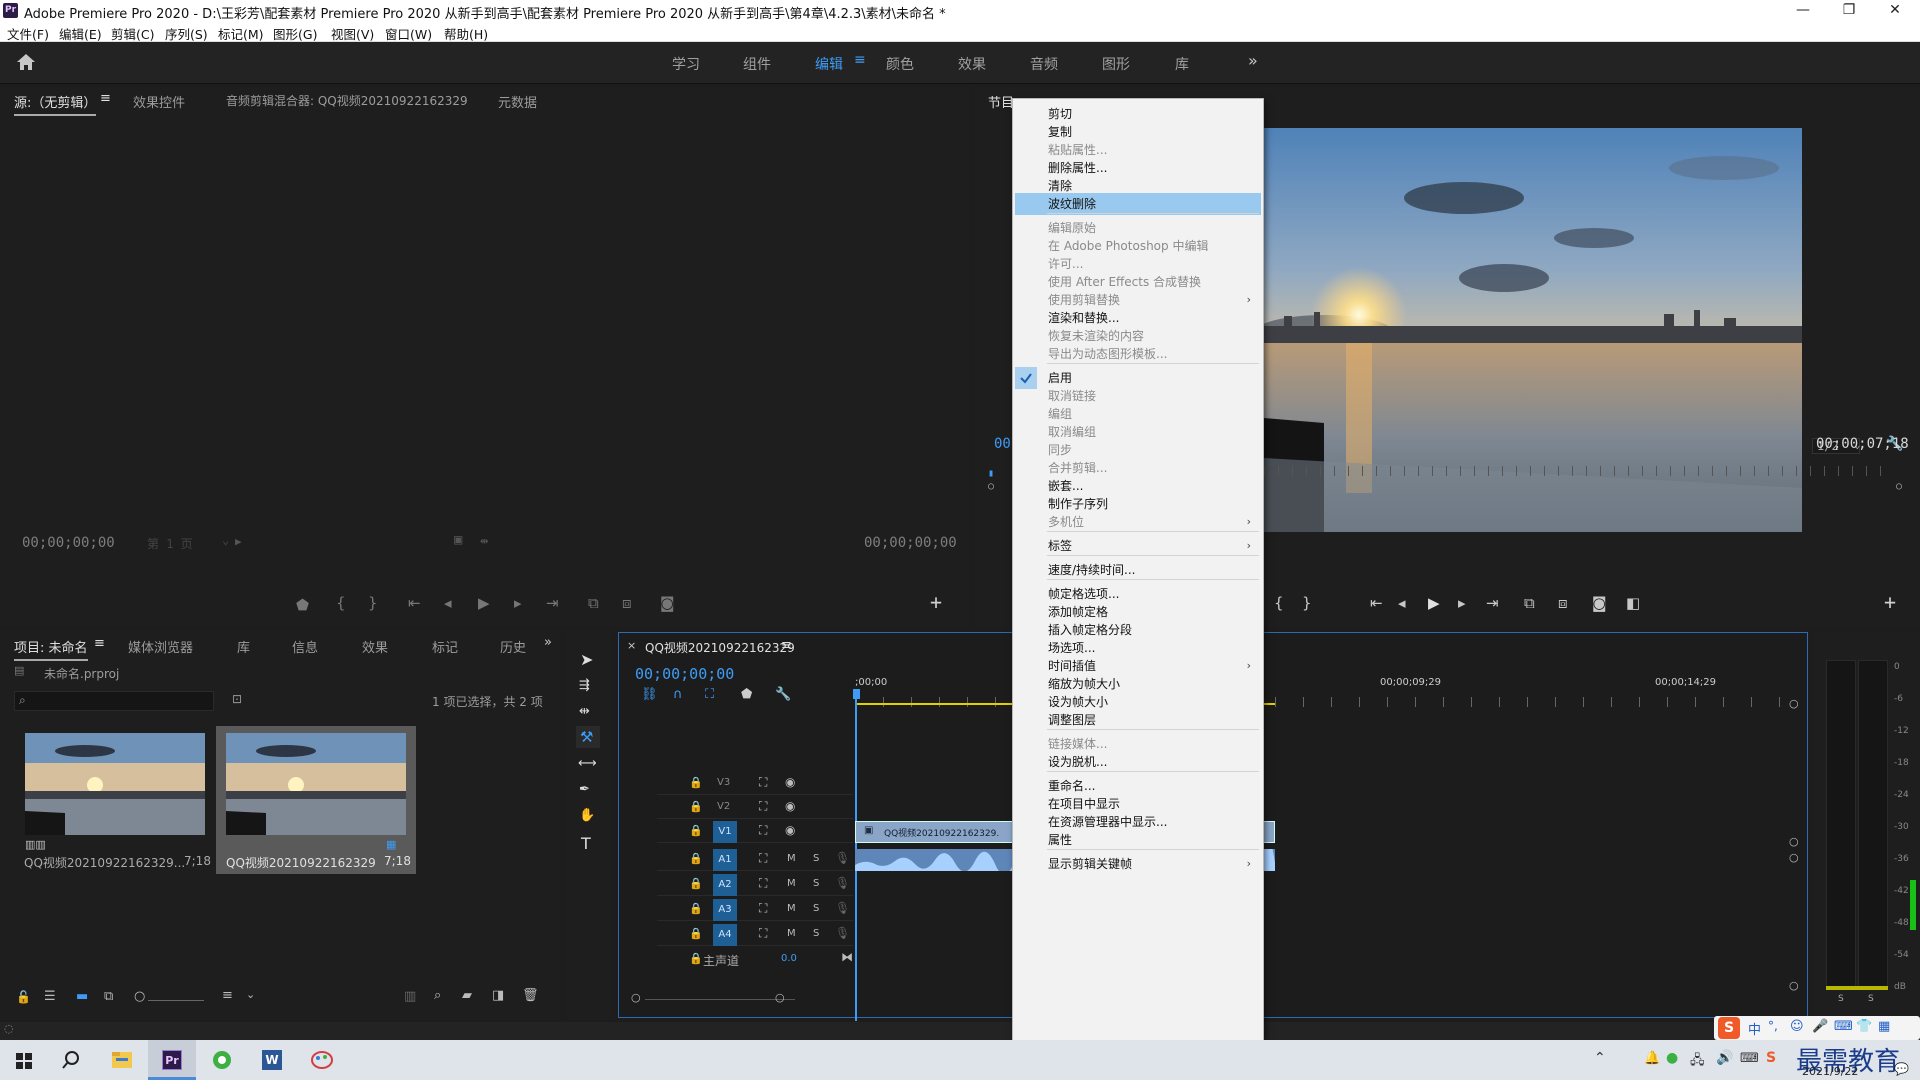 The height and width of the screenshot is (1080, 1920). Describe the element at coordinates (410, 996) in the screenshot. I see `automate-icon: ▥` at that location.